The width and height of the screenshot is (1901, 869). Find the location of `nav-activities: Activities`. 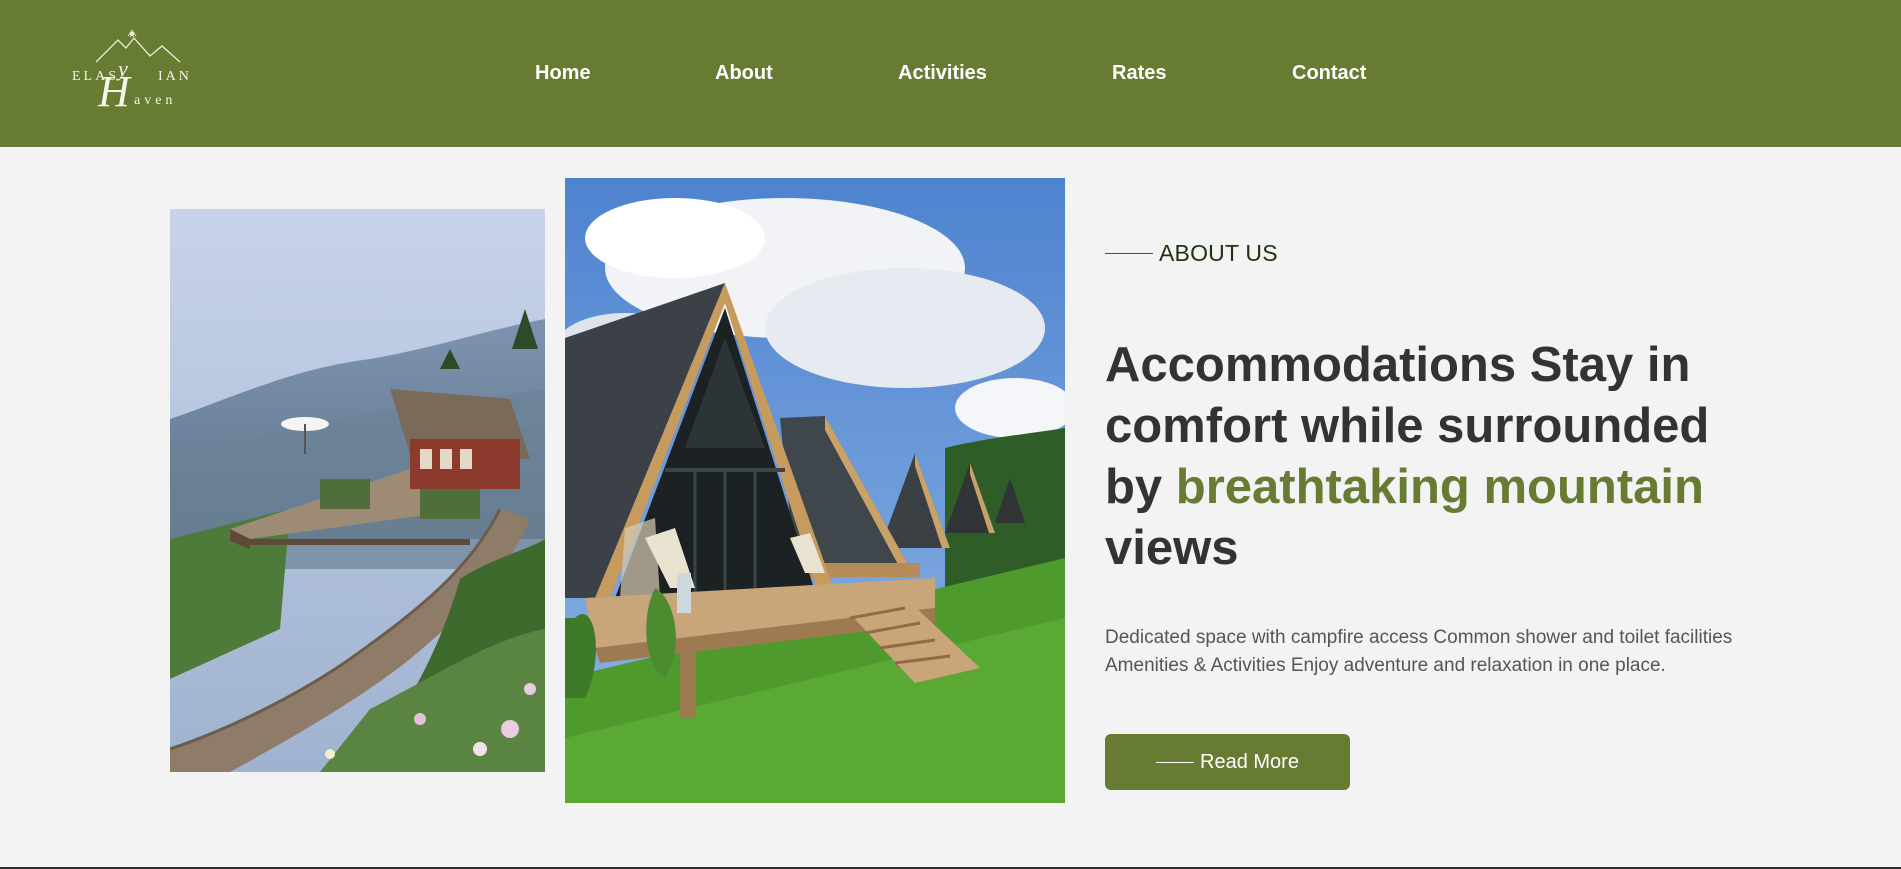

nav-activities: Activities is located at coordinates (942, 73).